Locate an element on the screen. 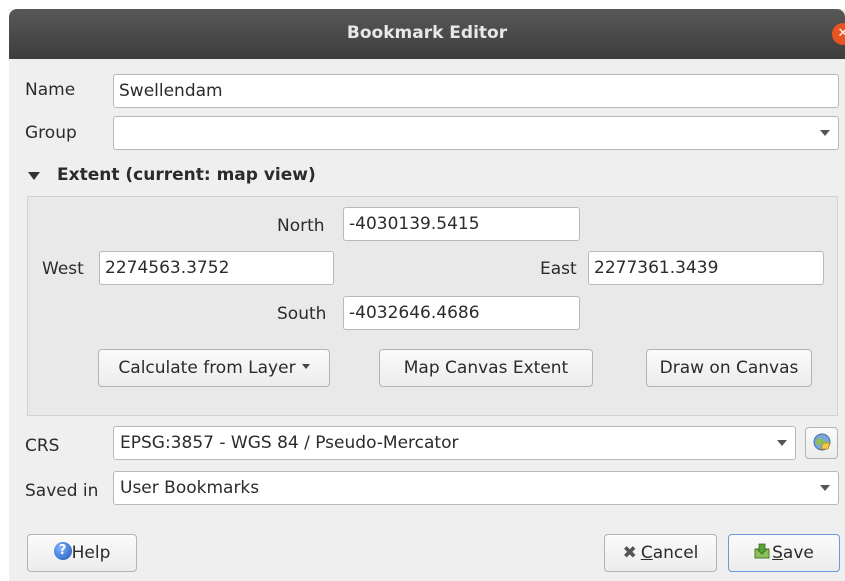  crs-combobox: EPSG:3857 - WGS 84 / Pseudo-Mercator is located at coordinates (454, 443).